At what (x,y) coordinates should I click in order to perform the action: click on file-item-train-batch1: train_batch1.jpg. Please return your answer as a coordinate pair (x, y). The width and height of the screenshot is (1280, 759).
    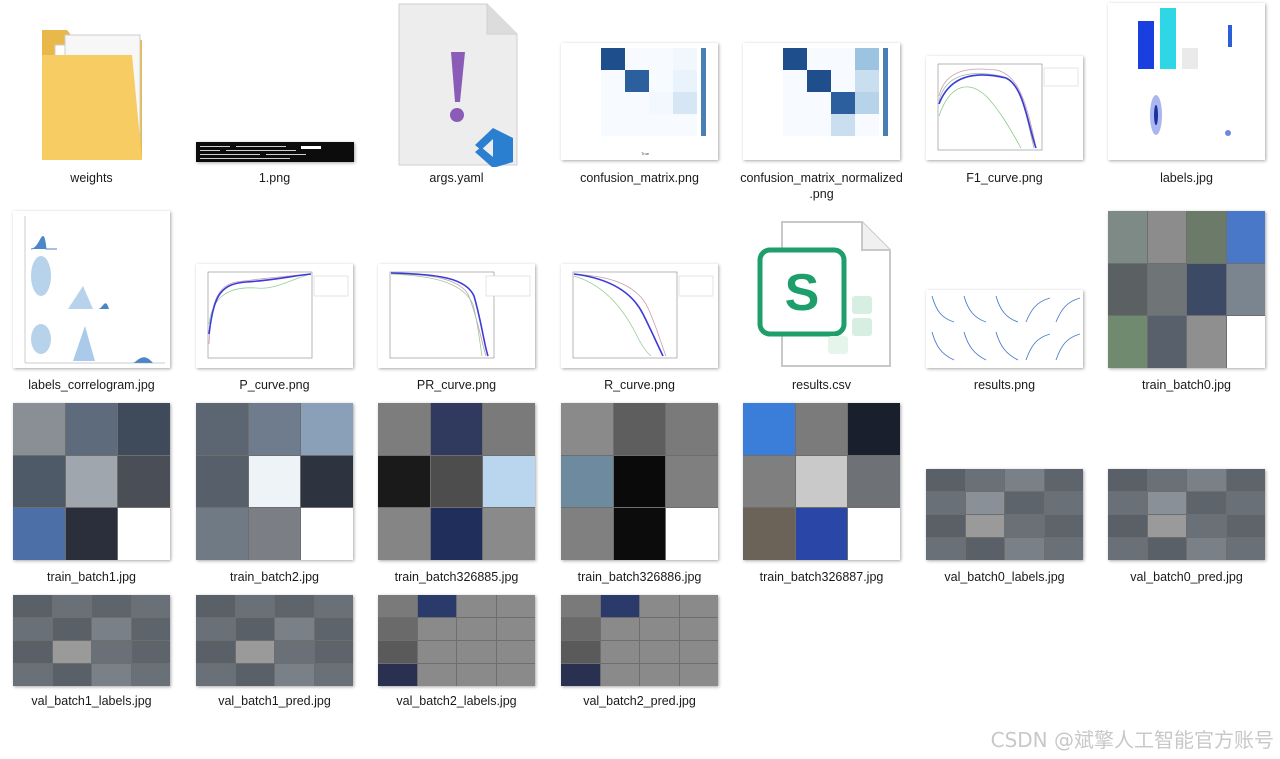
    Looking at the image, I should click on (91, 495).